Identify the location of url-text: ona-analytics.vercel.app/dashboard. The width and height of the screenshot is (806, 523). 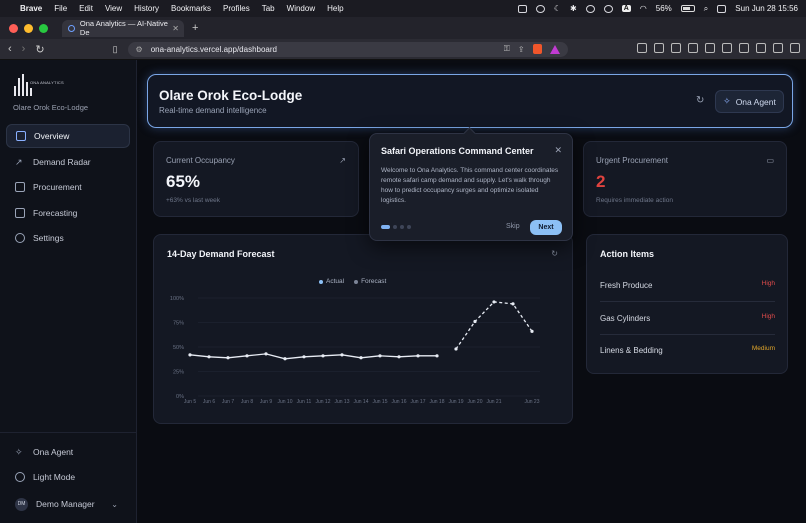
(214, 49).